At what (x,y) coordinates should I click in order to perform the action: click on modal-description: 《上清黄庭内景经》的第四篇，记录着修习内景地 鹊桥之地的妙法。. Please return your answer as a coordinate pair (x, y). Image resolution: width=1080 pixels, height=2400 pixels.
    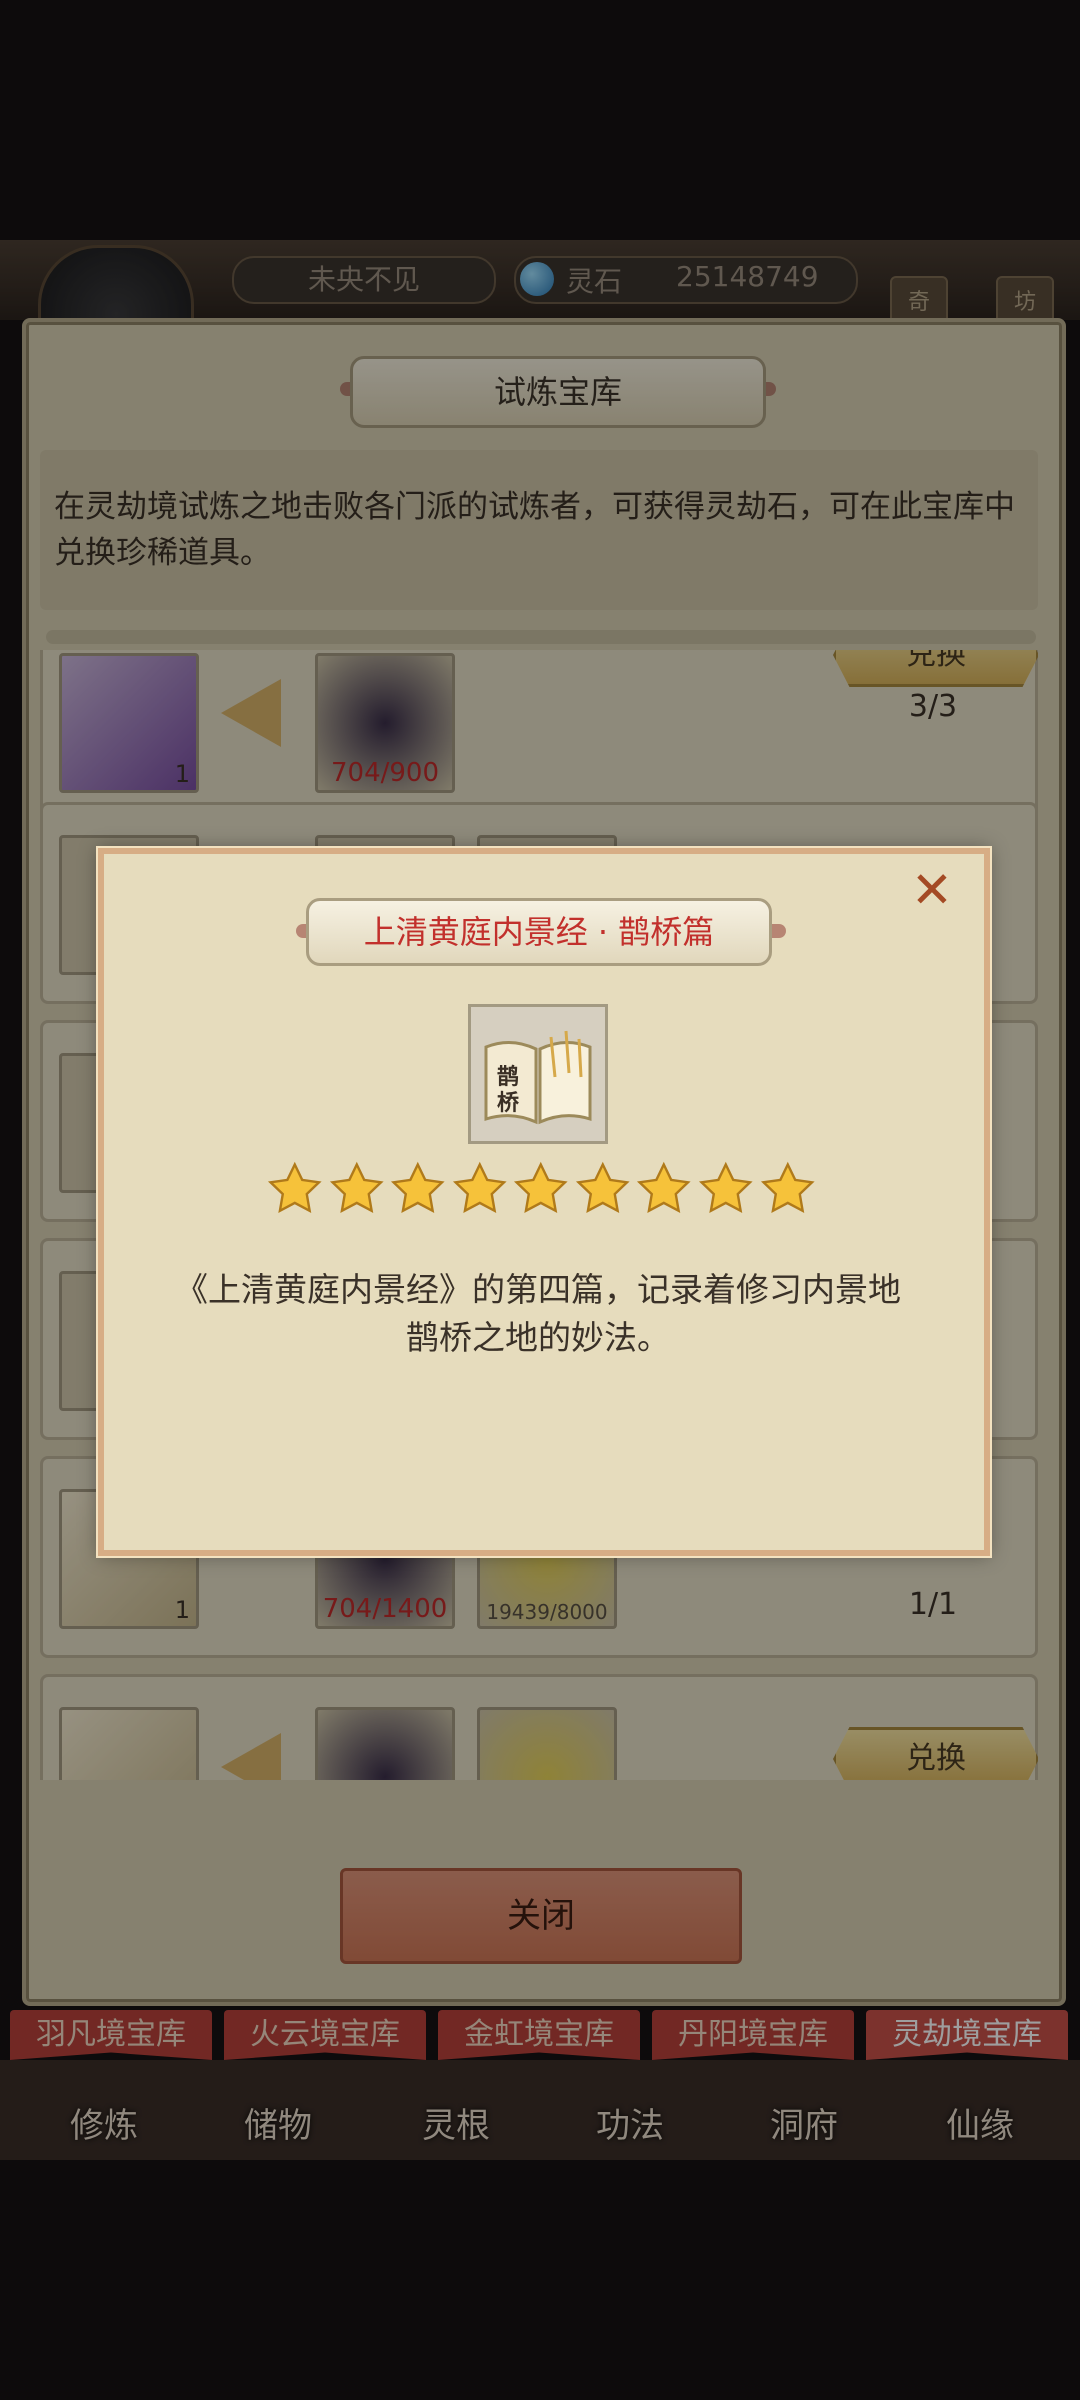
    Looking at the image, I should click on (538, 1314).